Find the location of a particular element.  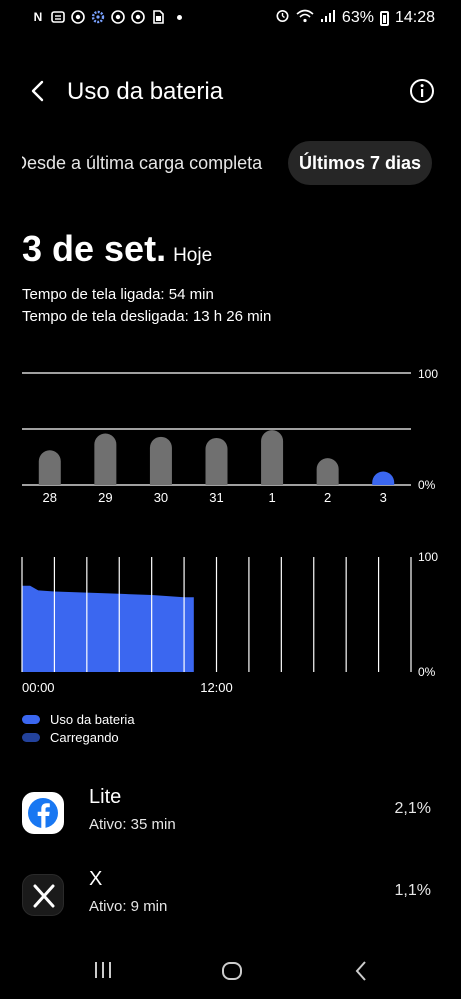

app-row-x: X Ativo: 9 min 1,1% is located at coordinates (230, 899).